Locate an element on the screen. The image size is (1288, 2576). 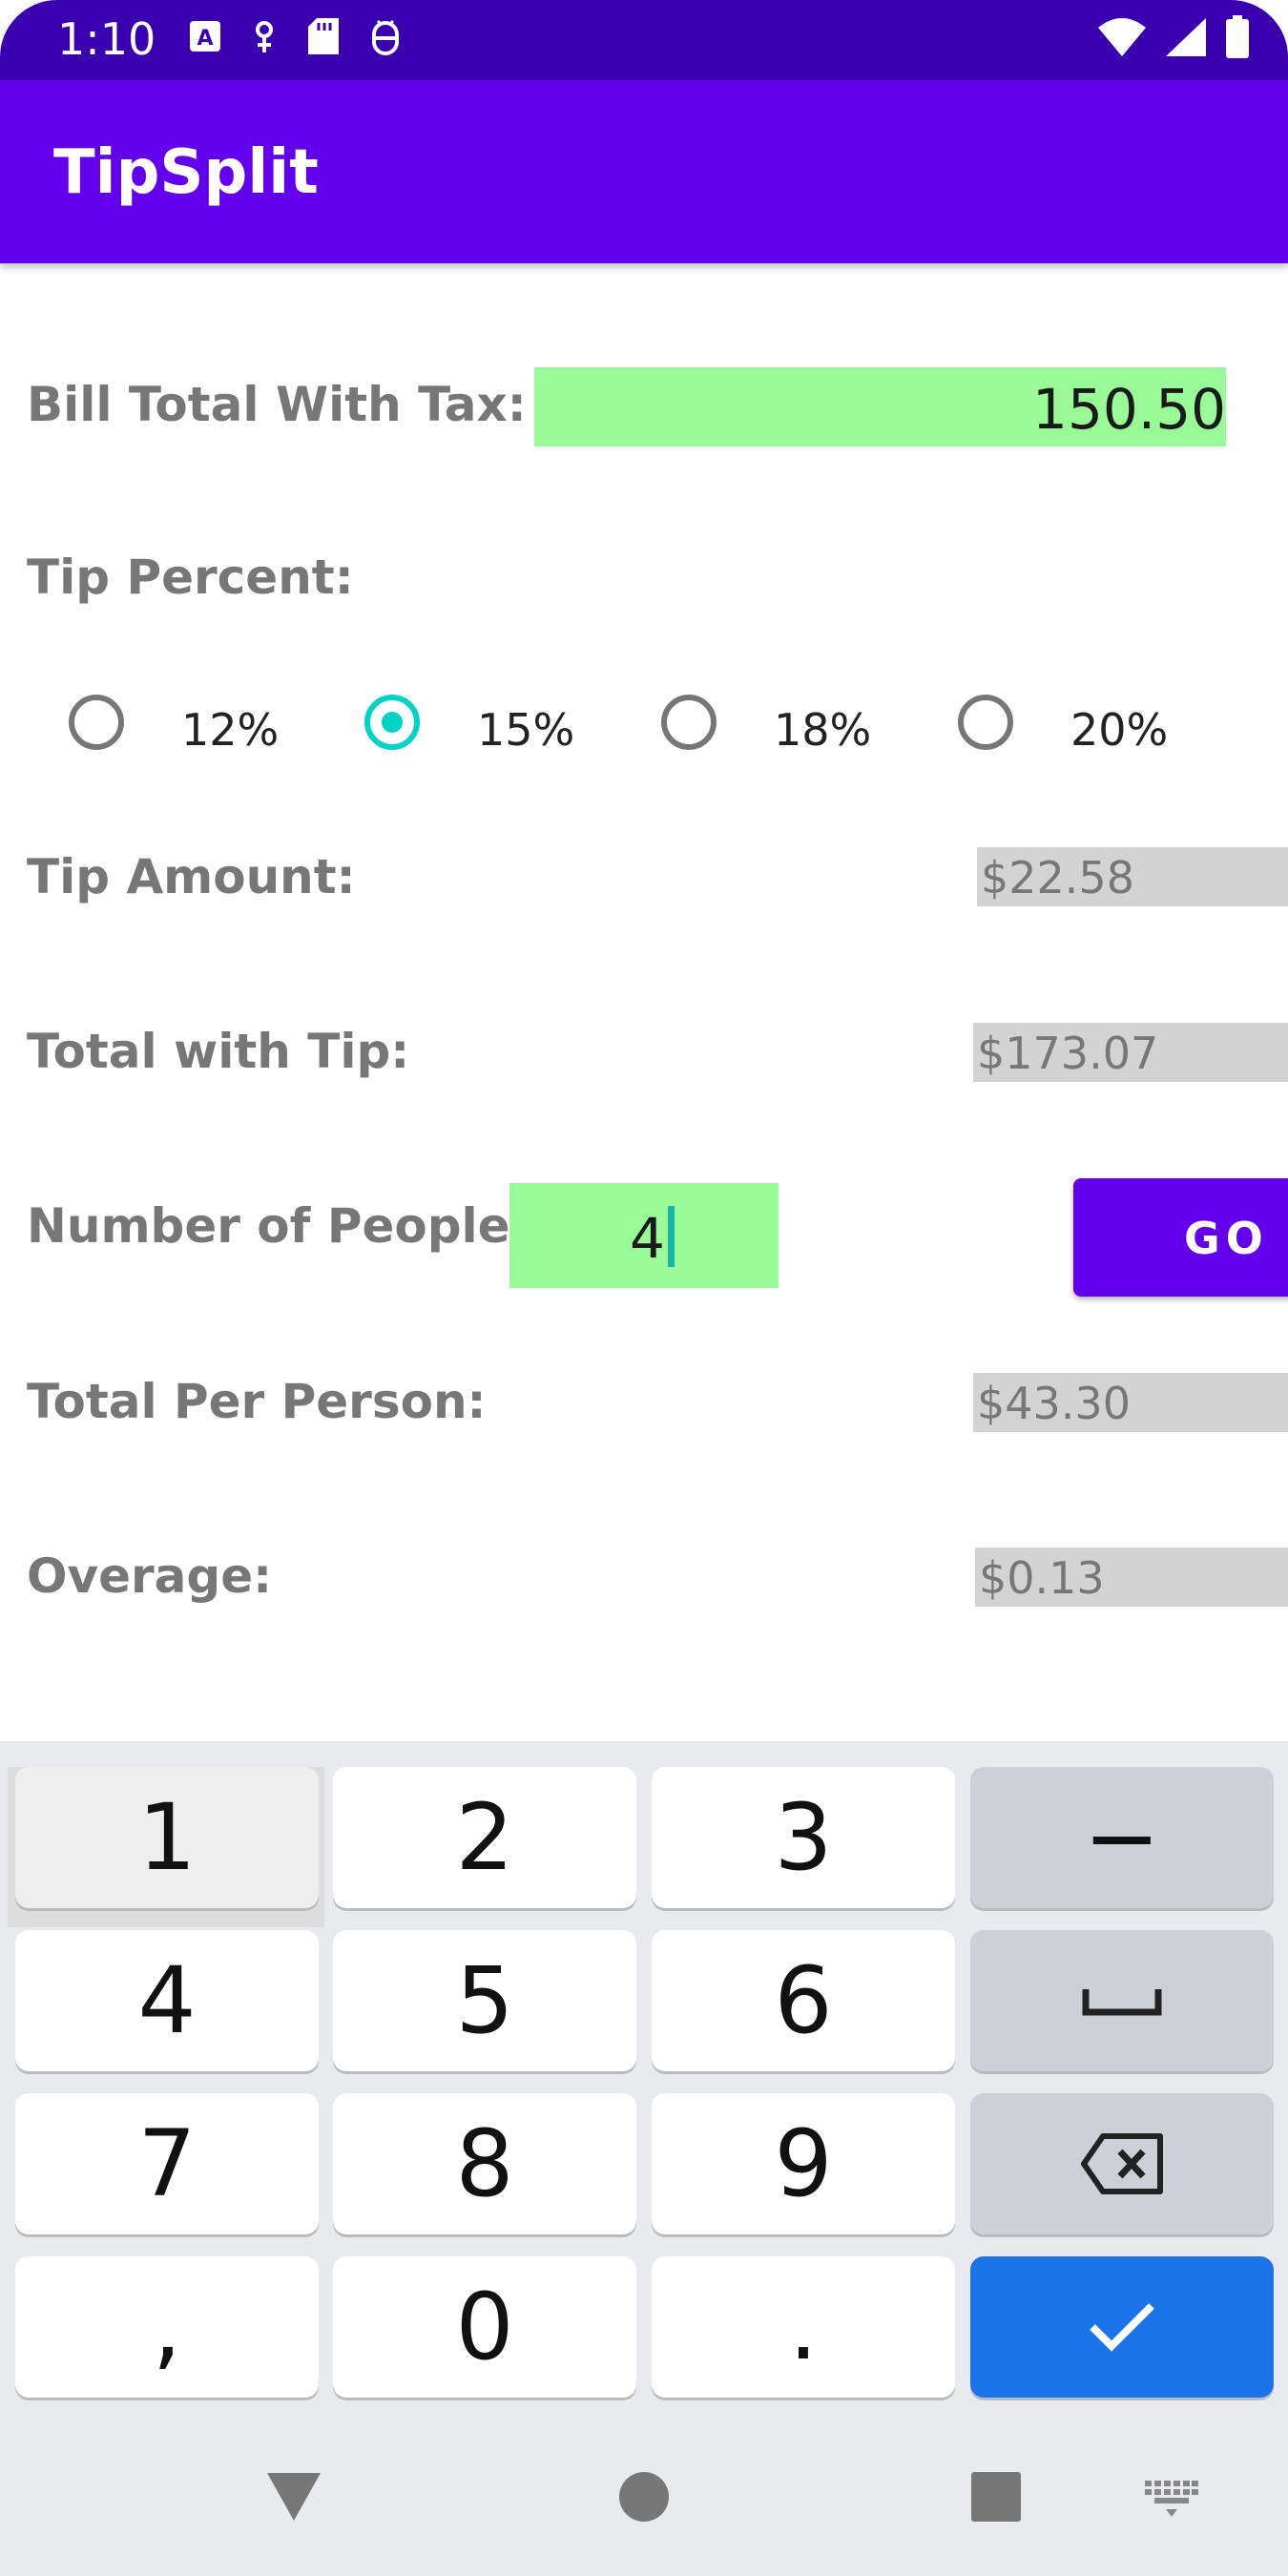
key-space is located at coordinates (1122, 2000).